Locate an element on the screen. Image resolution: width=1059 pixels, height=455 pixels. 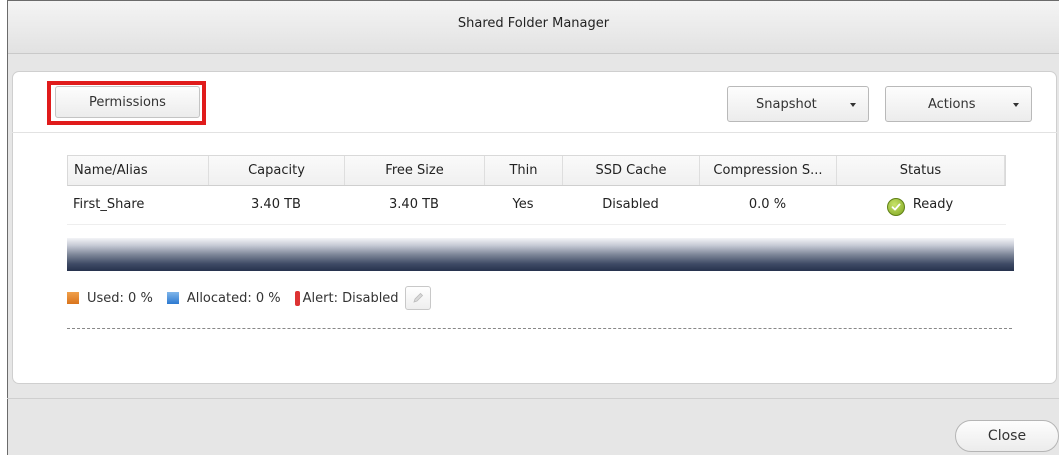
column-header-ssd-cache: SSD Cache is located at coordinates (631, 170).